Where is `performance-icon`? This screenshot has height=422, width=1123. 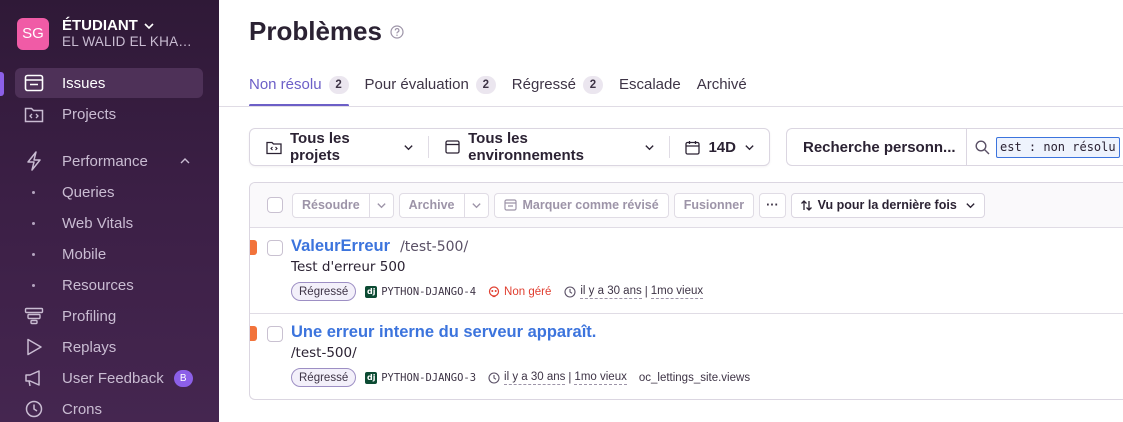 performance-icon is located at coordinates (34, 161).